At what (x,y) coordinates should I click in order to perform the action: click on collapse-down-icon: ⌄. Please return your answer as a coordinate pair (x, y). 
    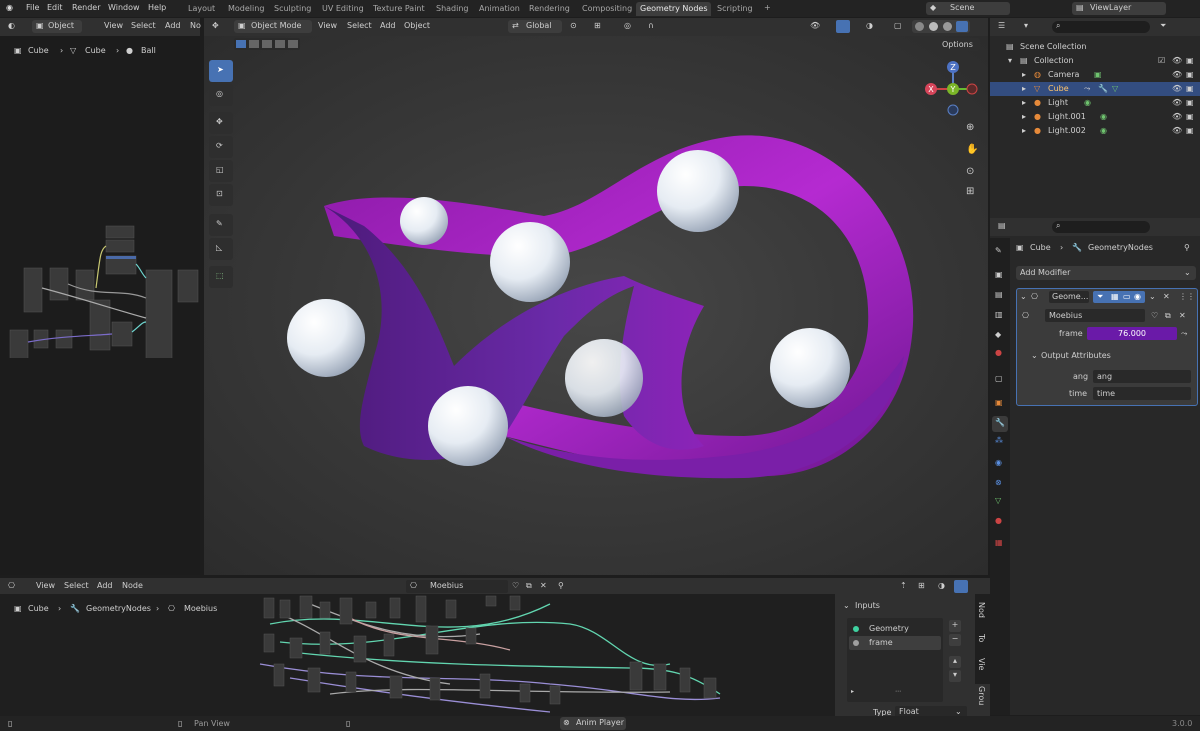
    Looking at the image, I should click on (1023, 296).